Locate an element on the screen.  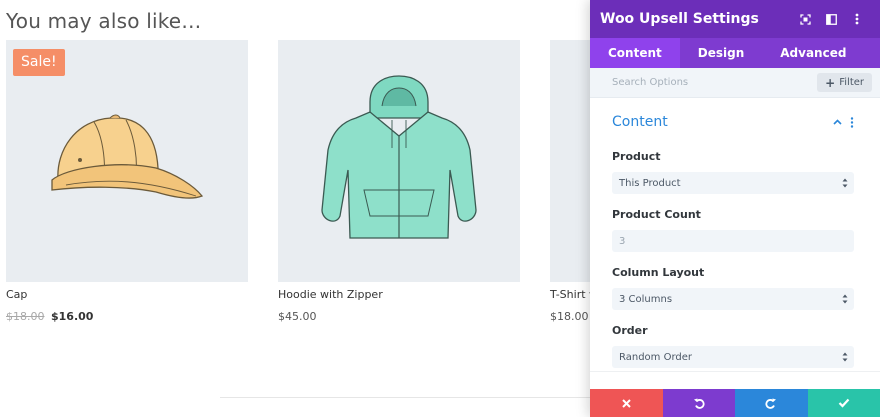
filter-label: Filter is located at coordinates (851, 82).